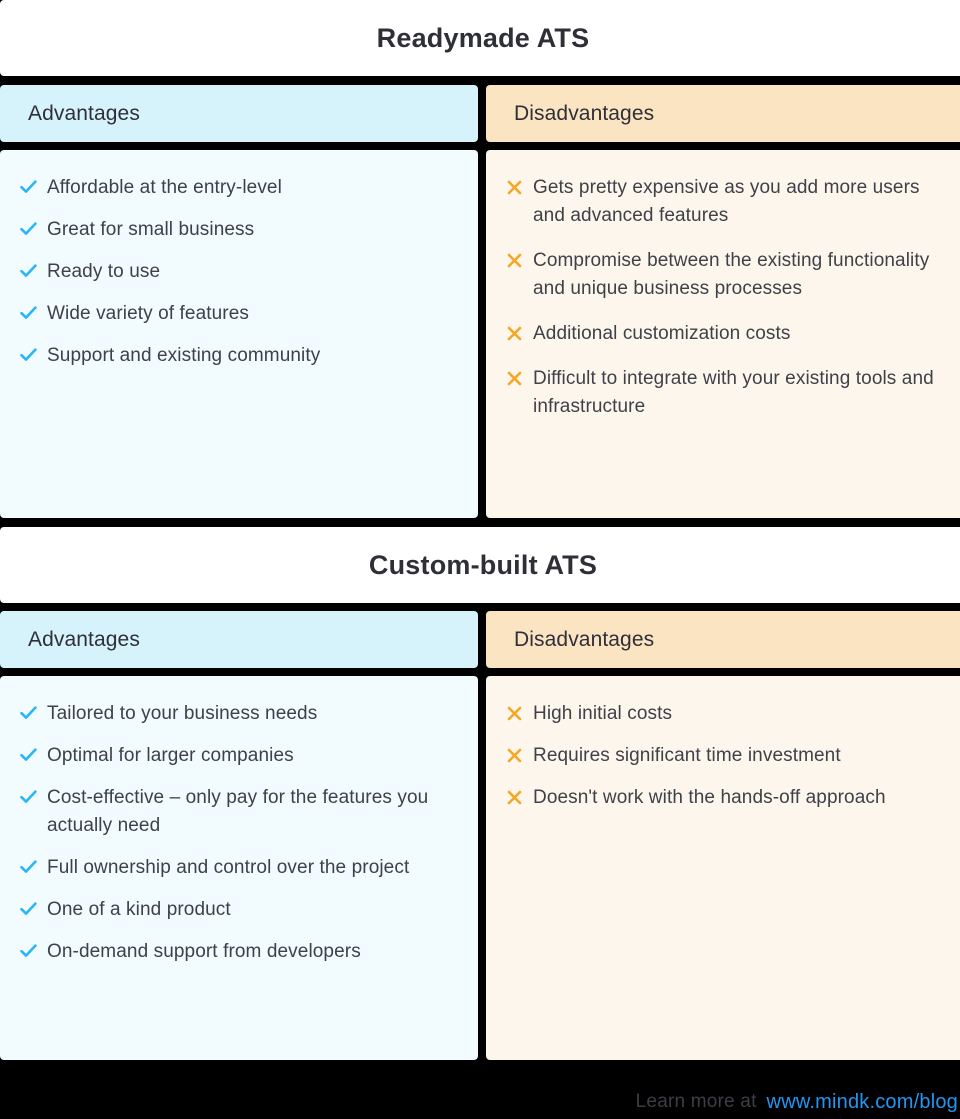 This screenshot has width=960, height=1119. I want to click on list-item: Additional customization costs, so click(726, 334).